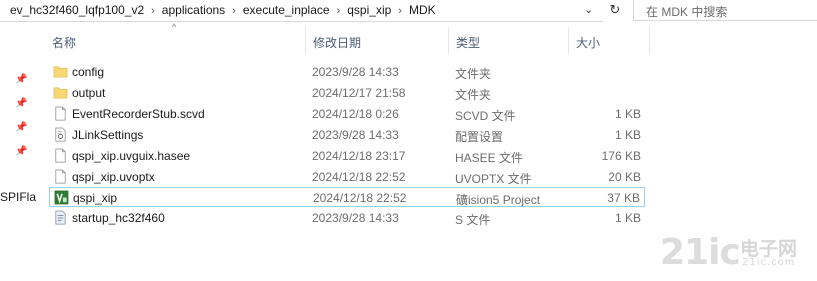 This screenshot has width=817, height=281. I want to click on keil-project-icon, so click(61, 197).